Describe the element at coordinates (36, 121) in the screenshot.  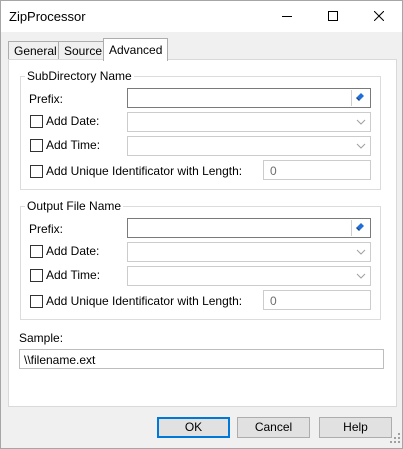
I see `subdirectory-add-date-checkbox` at that location.